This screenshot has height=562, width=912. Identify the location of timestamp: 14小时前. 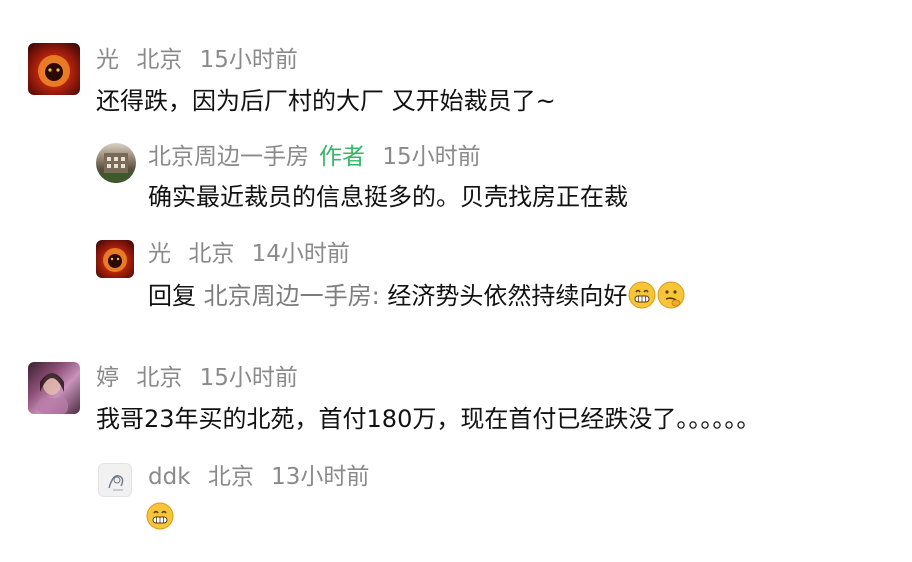
(300, 254).